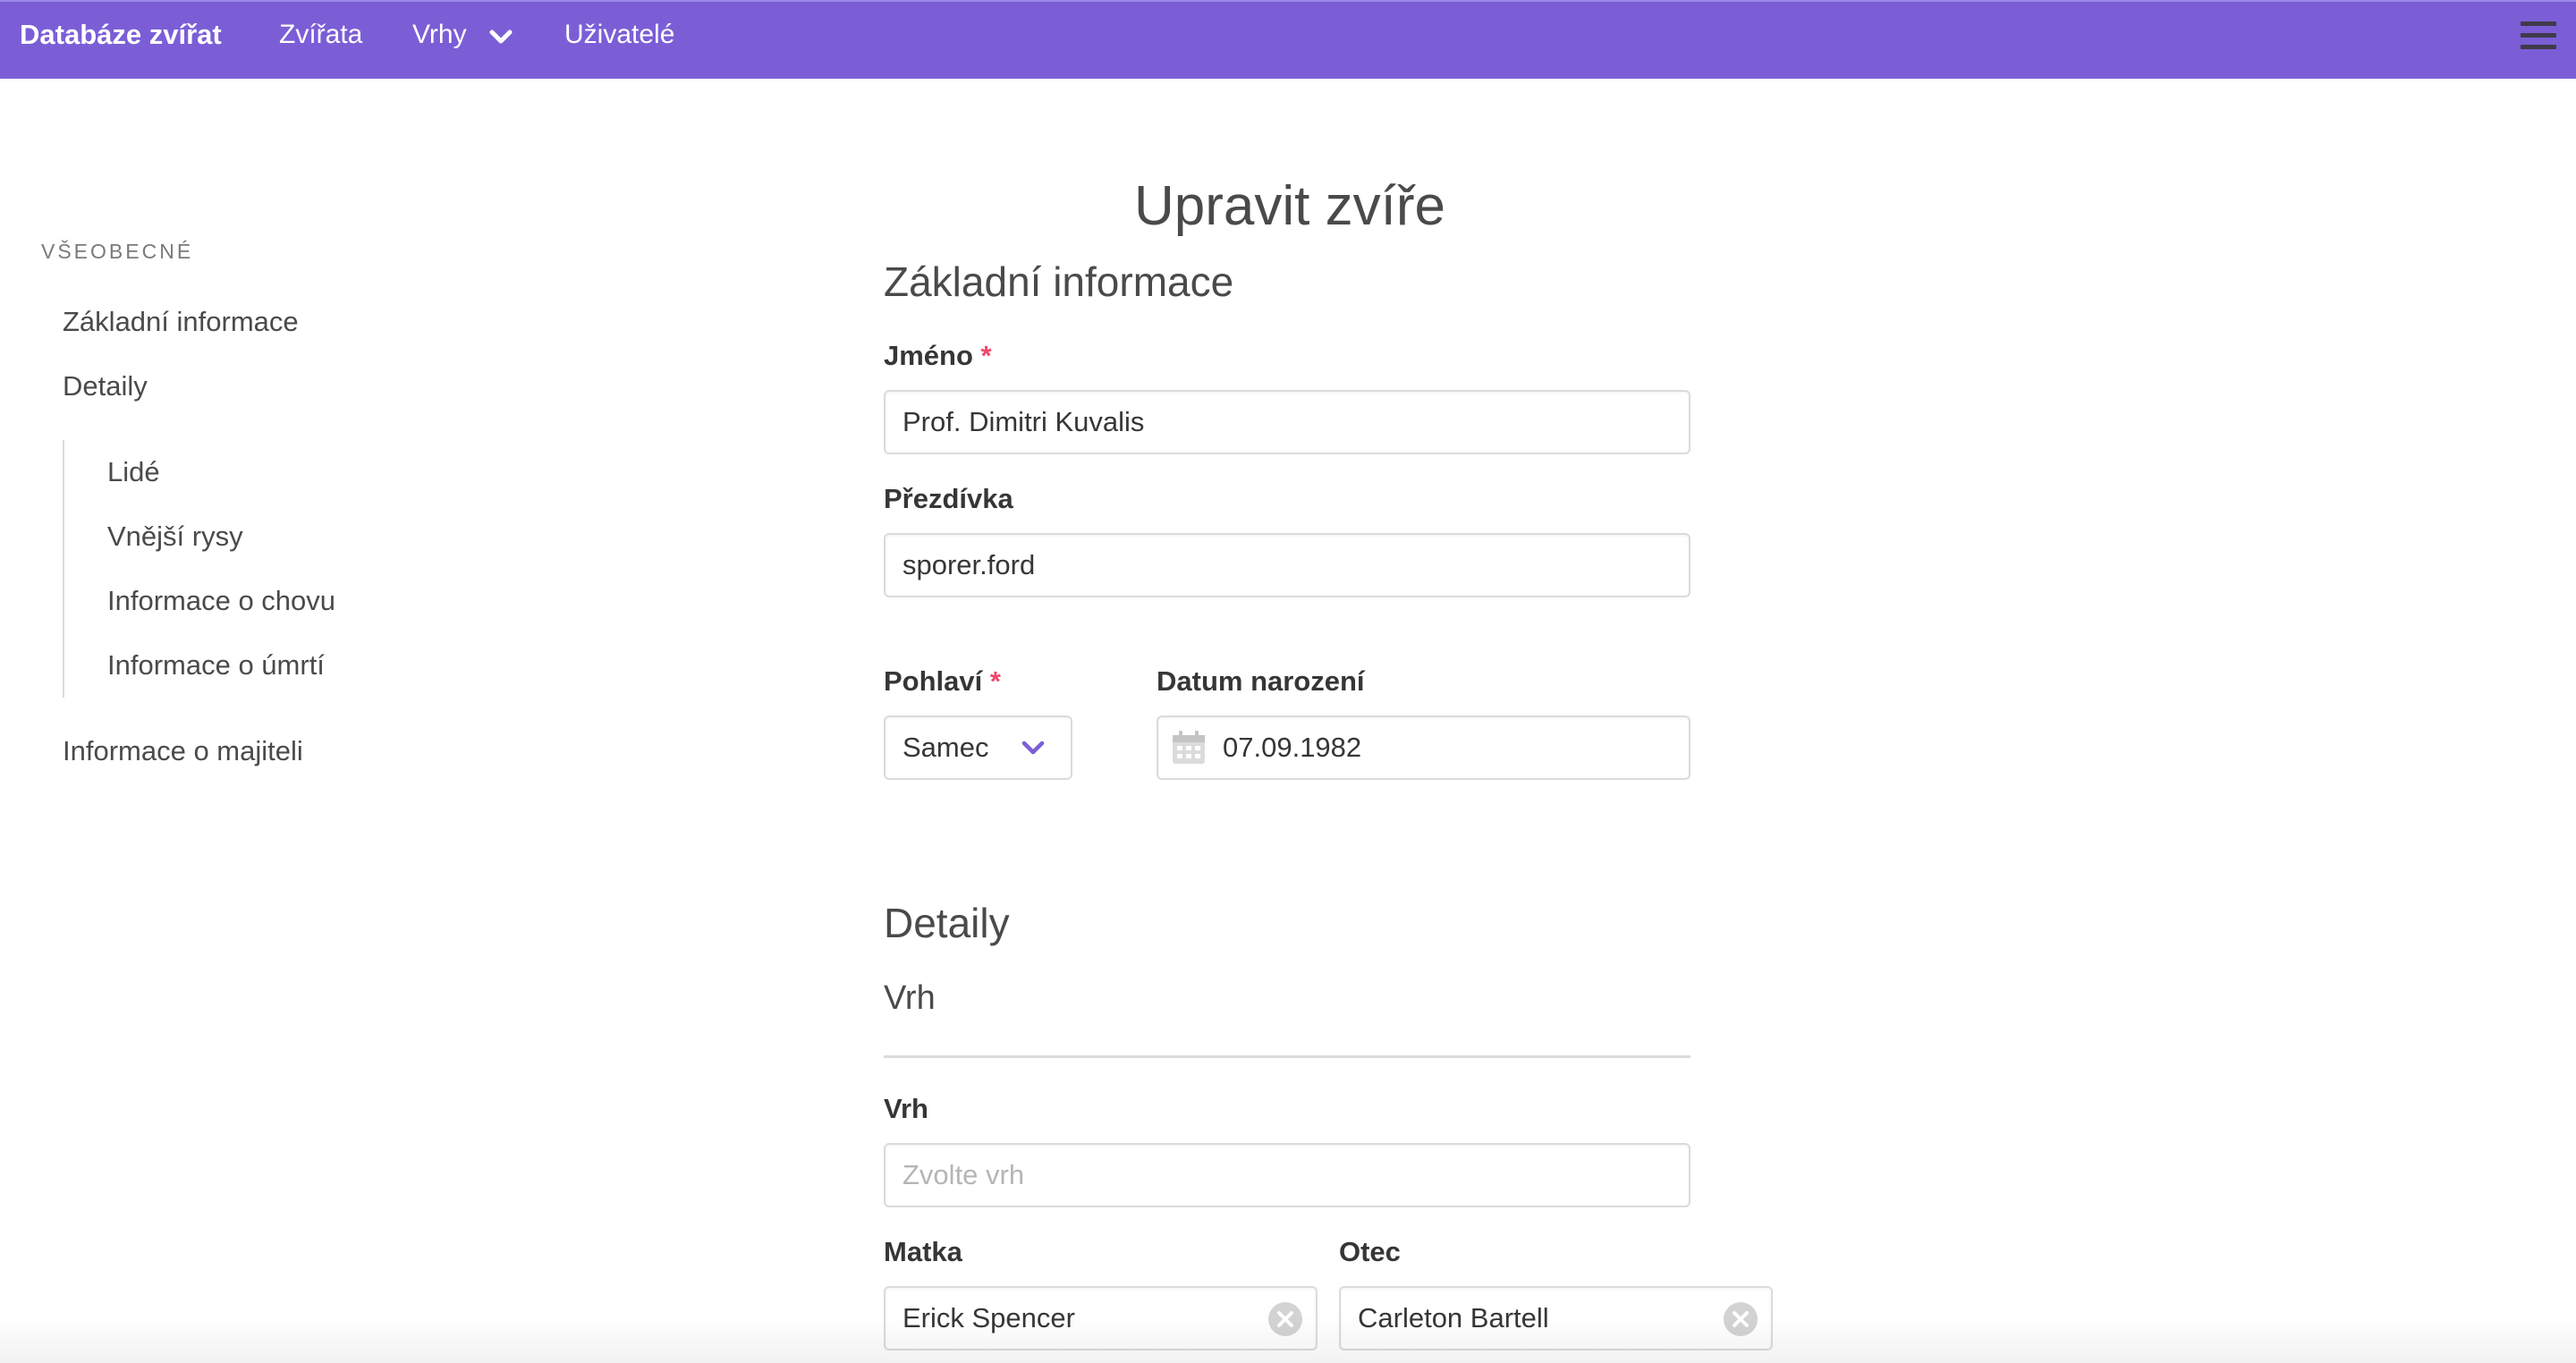 The image size is (2576, 1363). What do you see at coordinates (1287, 422) in the screenshot?
I see `name-input: Prof. Dimitri Kuvalis` at bounding box center [1287, 422].